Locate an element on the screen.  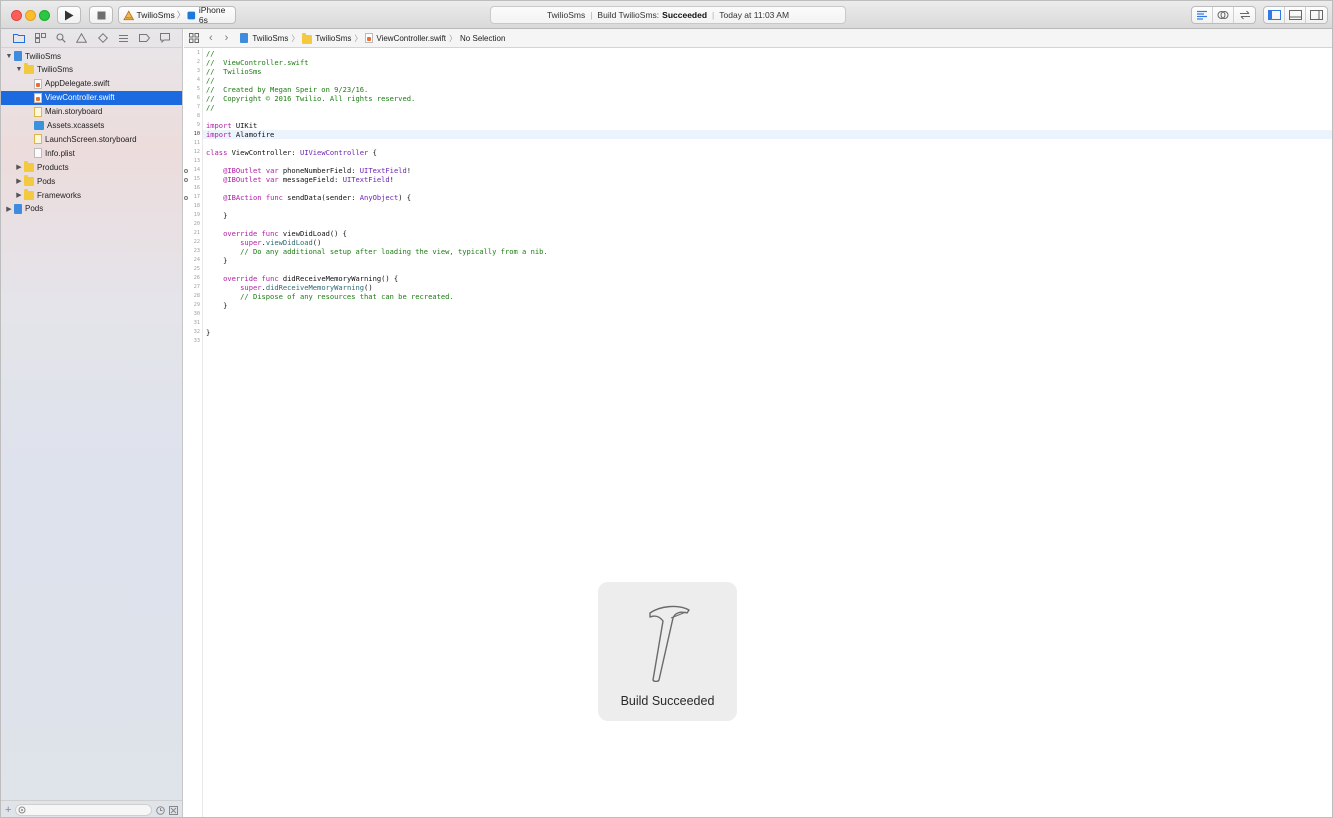
file-tree-item: ▶ Products is located at coordinates (91, 167).